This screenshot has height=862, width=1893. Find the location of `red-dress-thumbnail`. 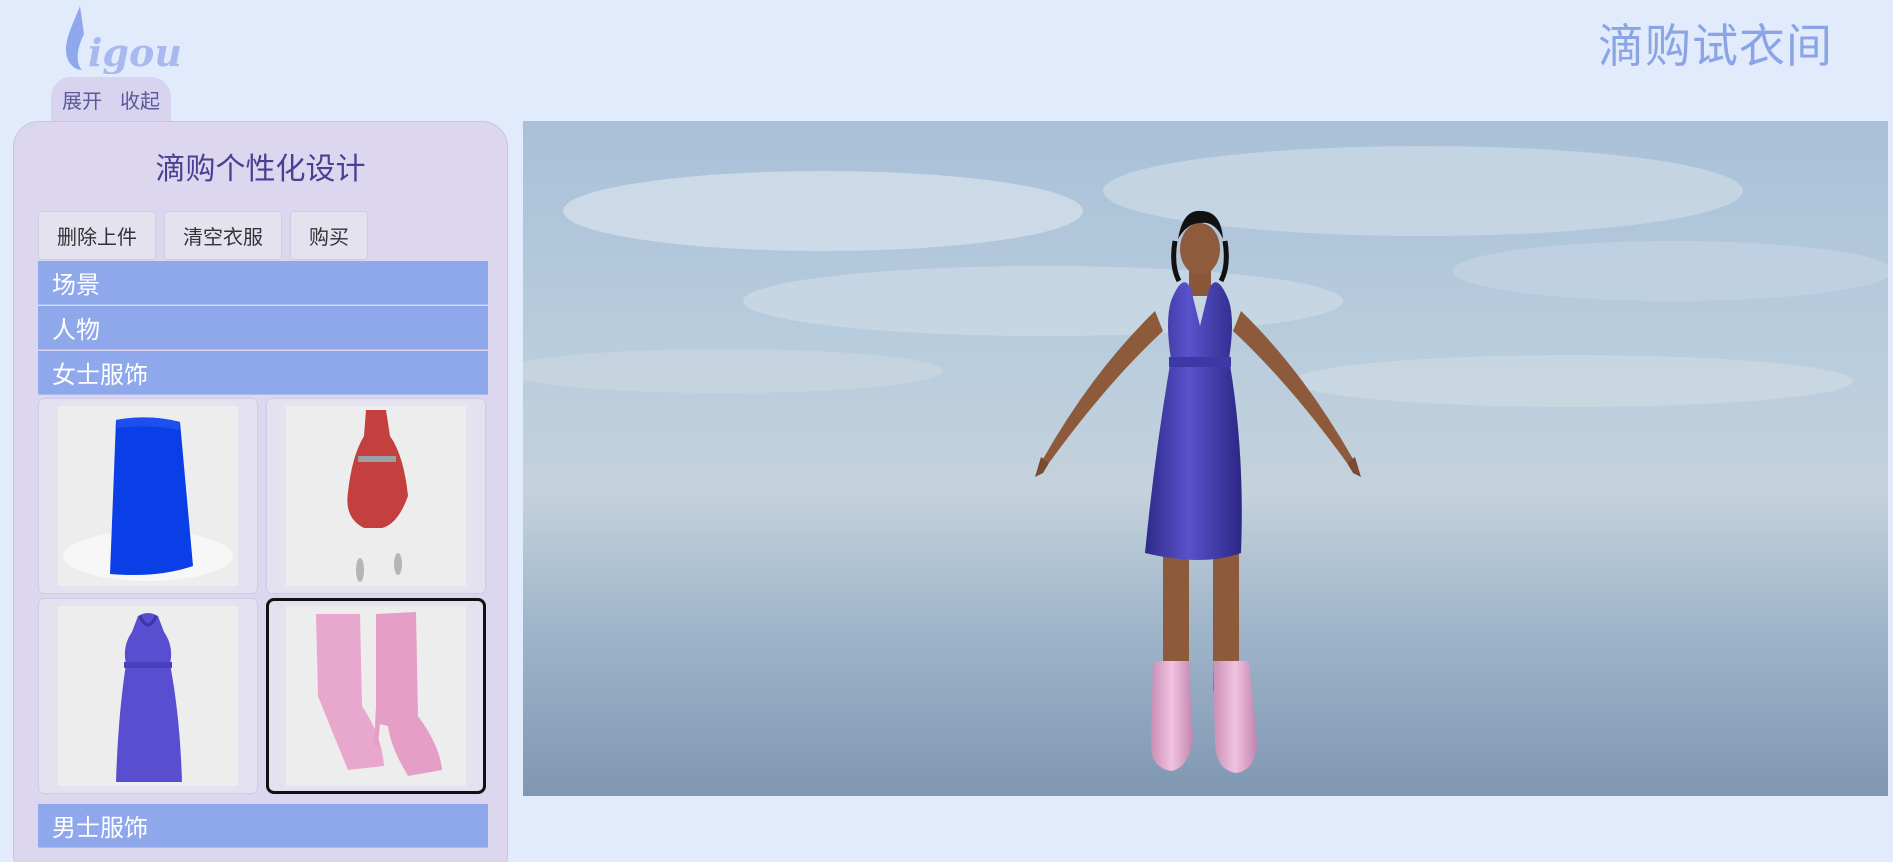

red-dress-thumbnail is located at coordinates (376, 496).